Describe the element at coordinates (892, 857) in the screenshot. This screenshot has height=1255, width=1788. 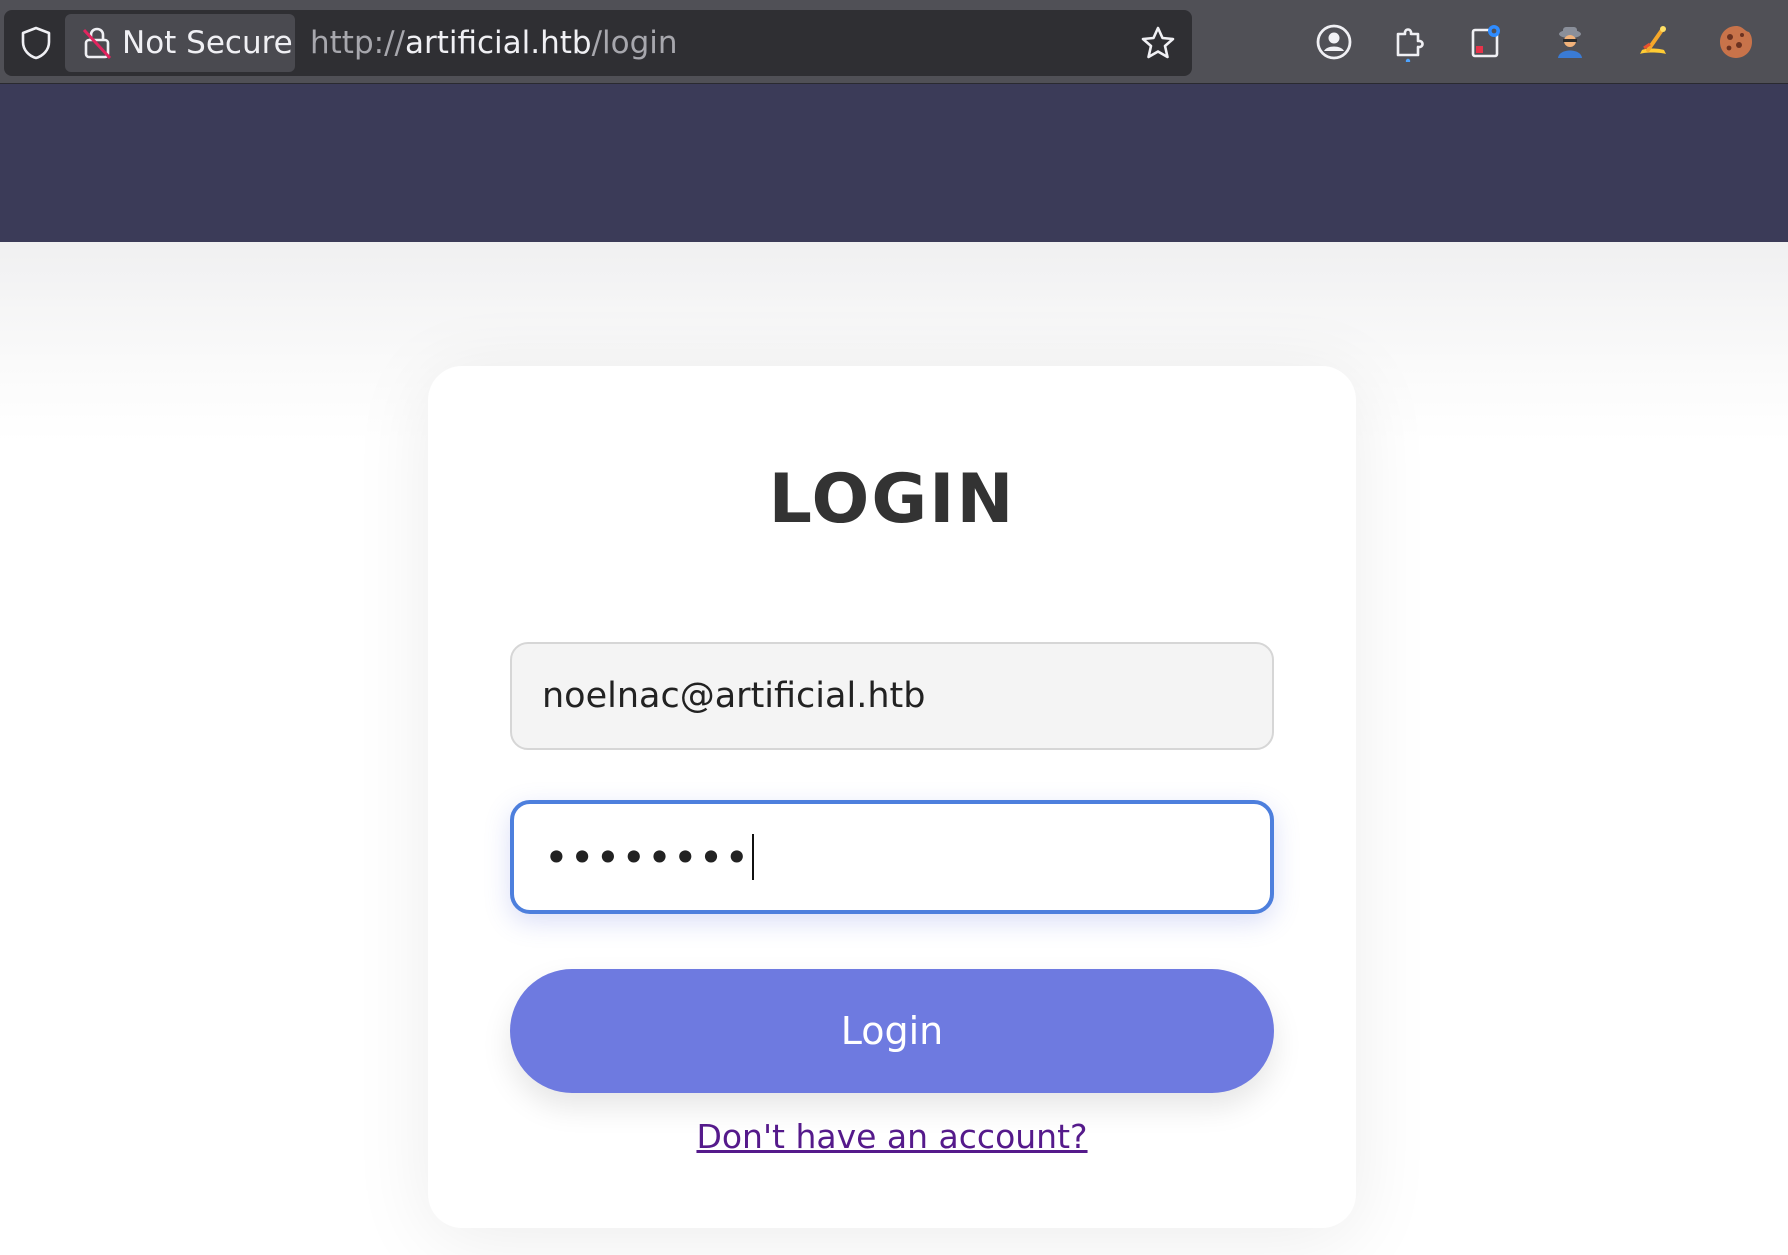
I see `password-input: ••••••••` at that location.